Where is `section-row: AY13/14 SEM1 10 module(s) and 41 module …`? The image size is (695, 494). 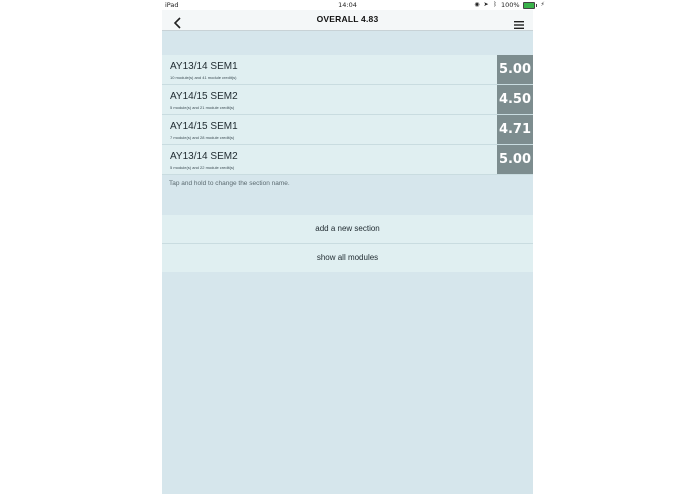
section-row: AY13/14 SEM1 10 module(s) and 41 module … is located at coordinates (347, 70).